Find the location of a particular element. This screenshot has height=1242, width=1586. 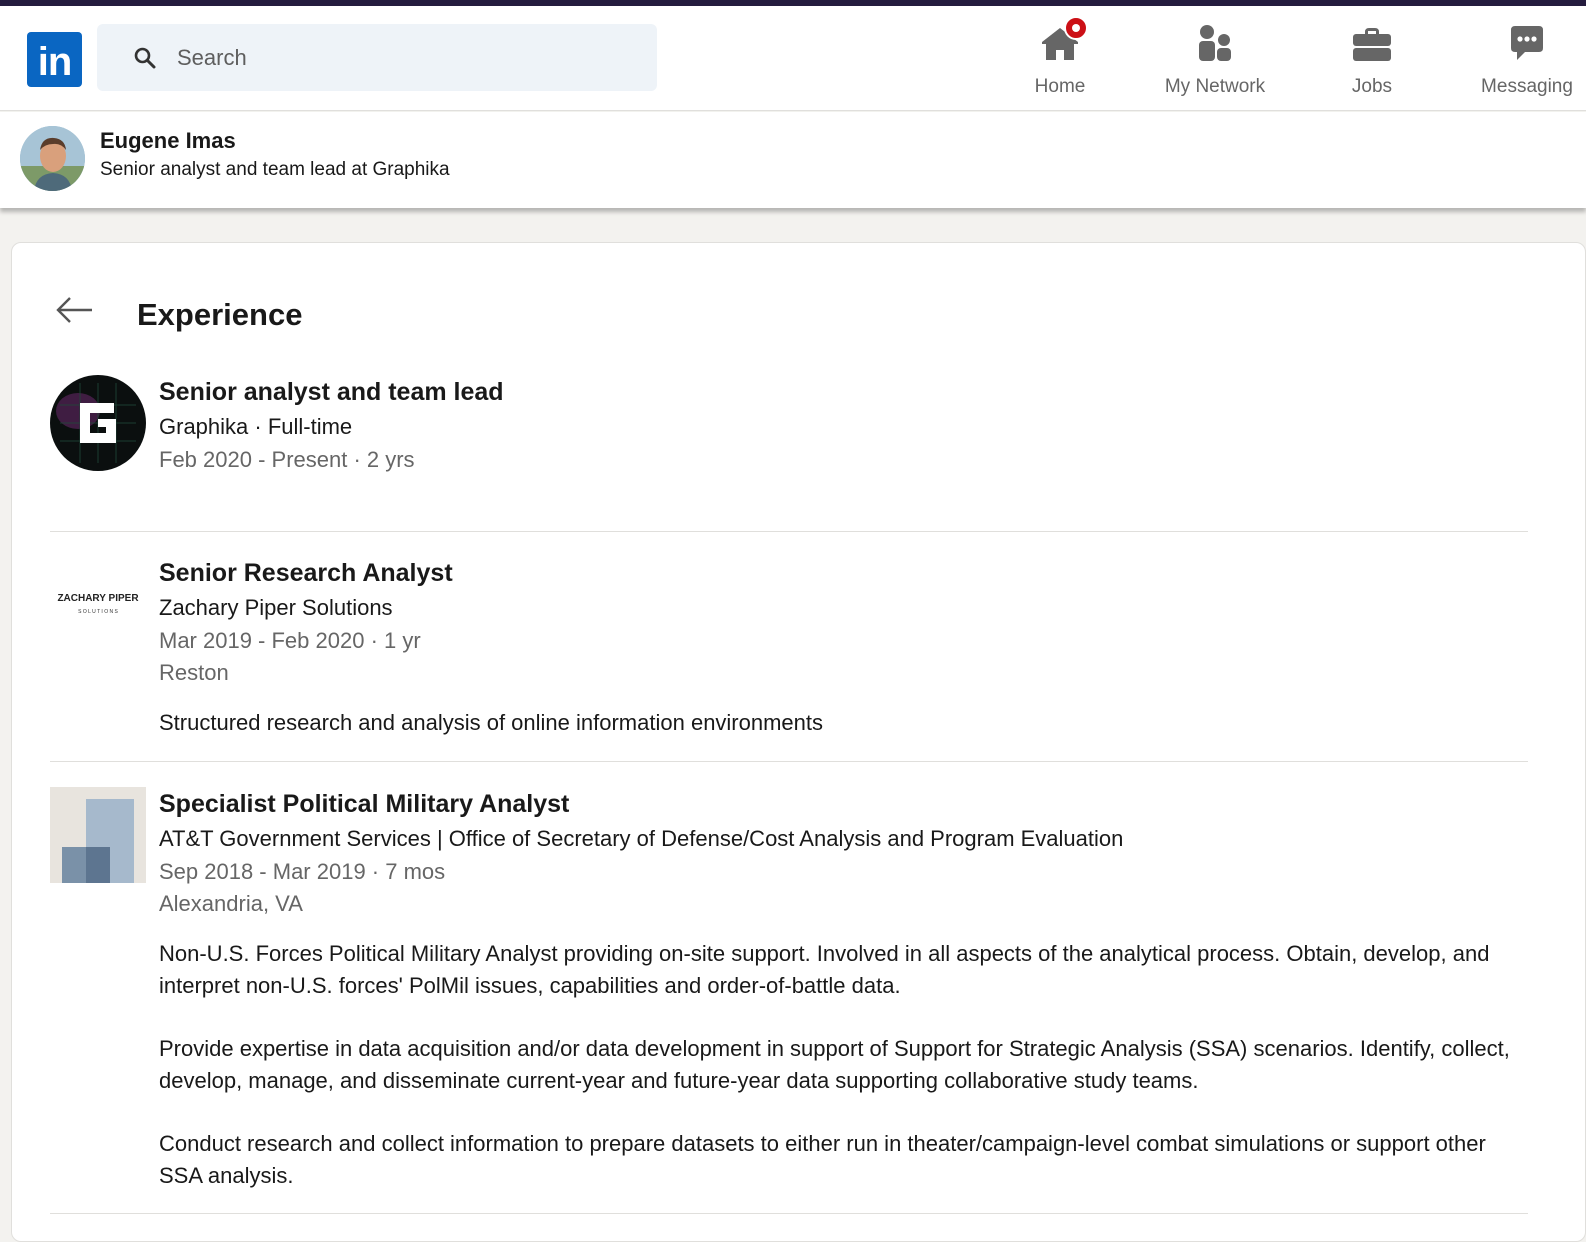

nav-my-network-label: My Network is located at coordinates (1215, 86).